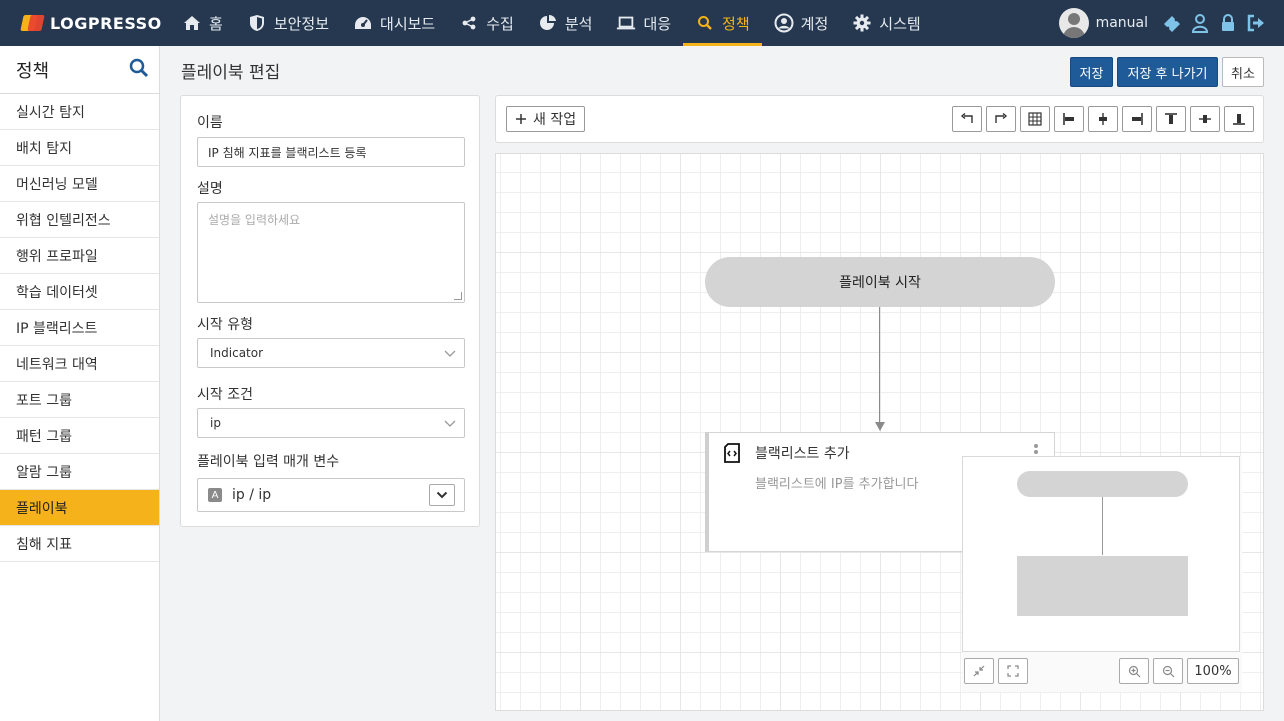  I want to click on grid-toggle-button, so click(1035, 119).